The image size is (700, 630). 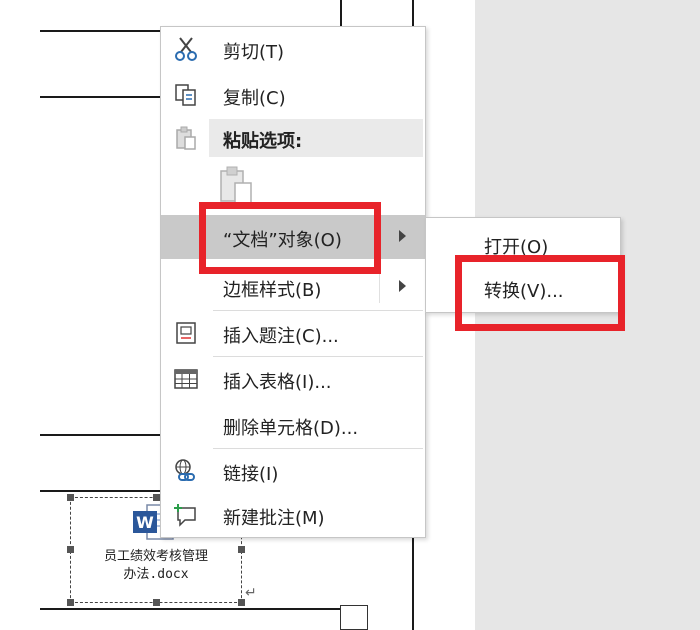 I want to click on paste-options-header: 粘贴选项:, so click(x=316, y=138).